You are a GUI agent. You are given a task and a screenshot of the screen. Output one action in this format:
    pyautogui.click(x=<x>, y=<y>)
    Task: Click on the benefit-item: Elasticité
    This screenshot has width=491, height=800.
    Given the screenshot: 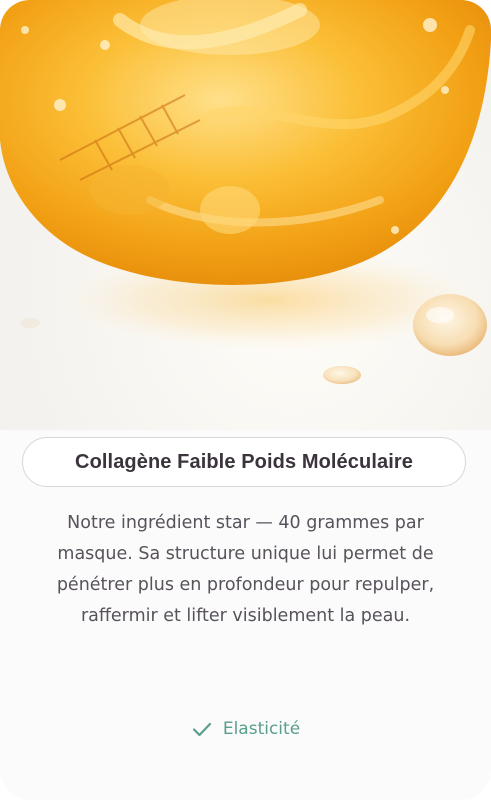 What is the action you would take?
    pyautogui.click(x=245, y=729)
    